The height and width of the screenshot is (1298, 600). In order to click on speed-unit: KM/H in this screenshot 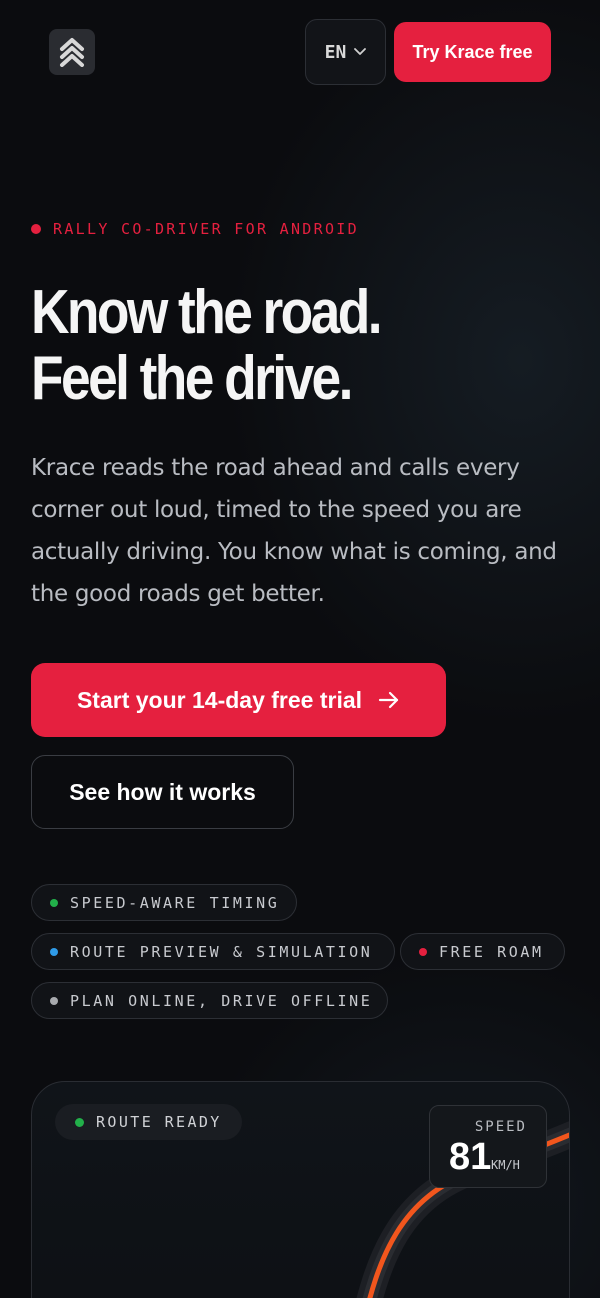, I will do `click(505, 1165)`.